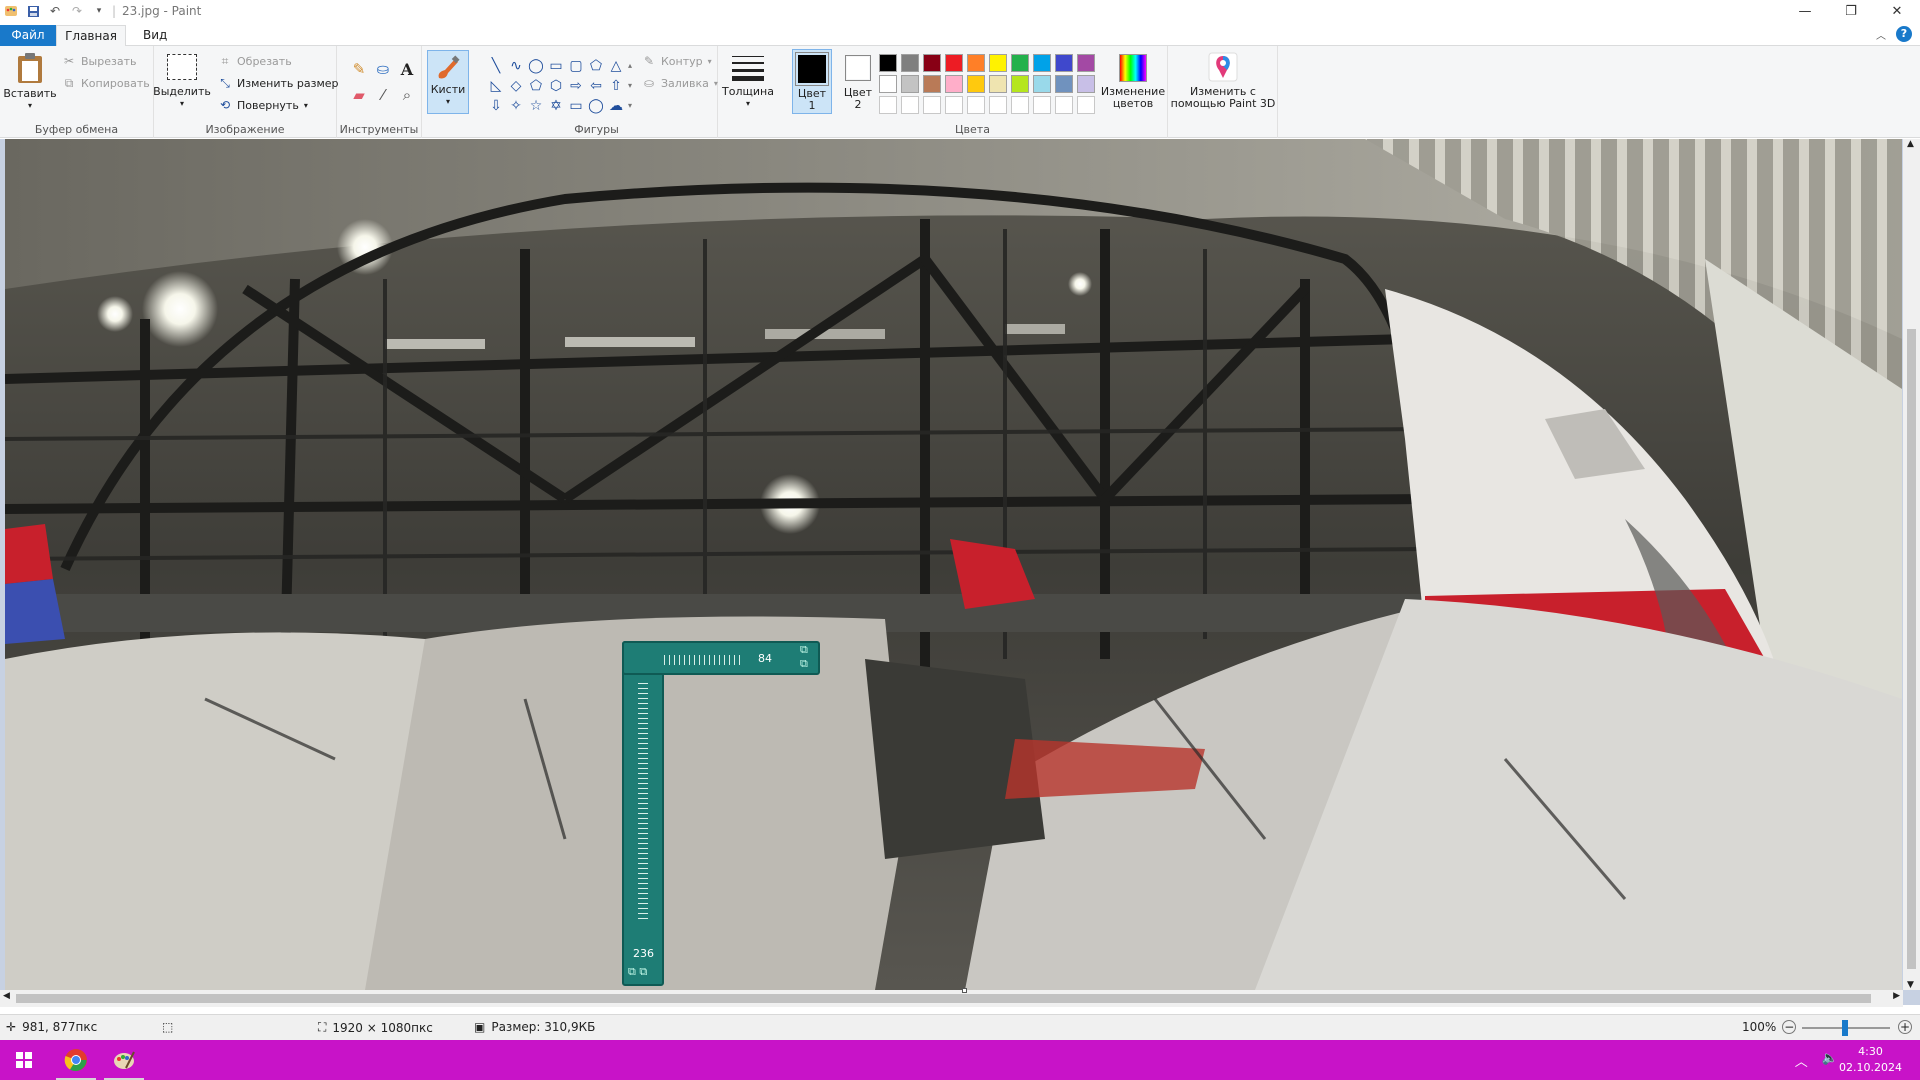 The height and width of the screenshot is (1080, 1920). I want to click on shapes-scroll: ▴ ▾ ▾, so click(630, 86).